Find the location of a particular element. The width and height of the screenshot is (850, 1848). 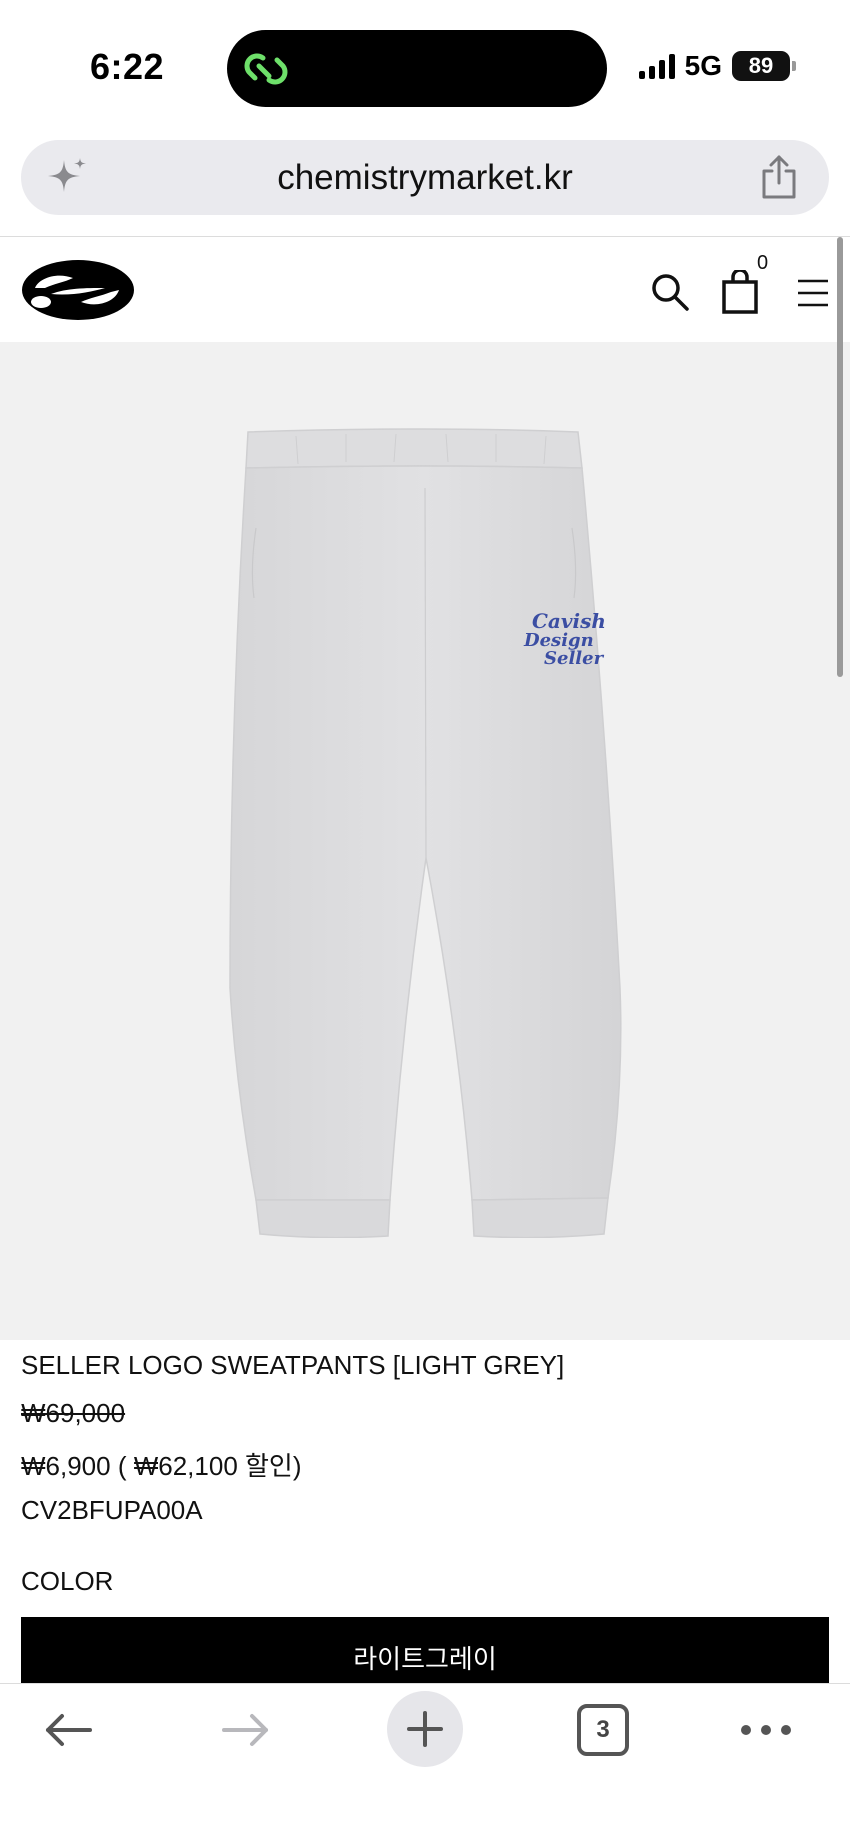

status-bar: 6:22 5G 89 is located at coordinates (425, 65).